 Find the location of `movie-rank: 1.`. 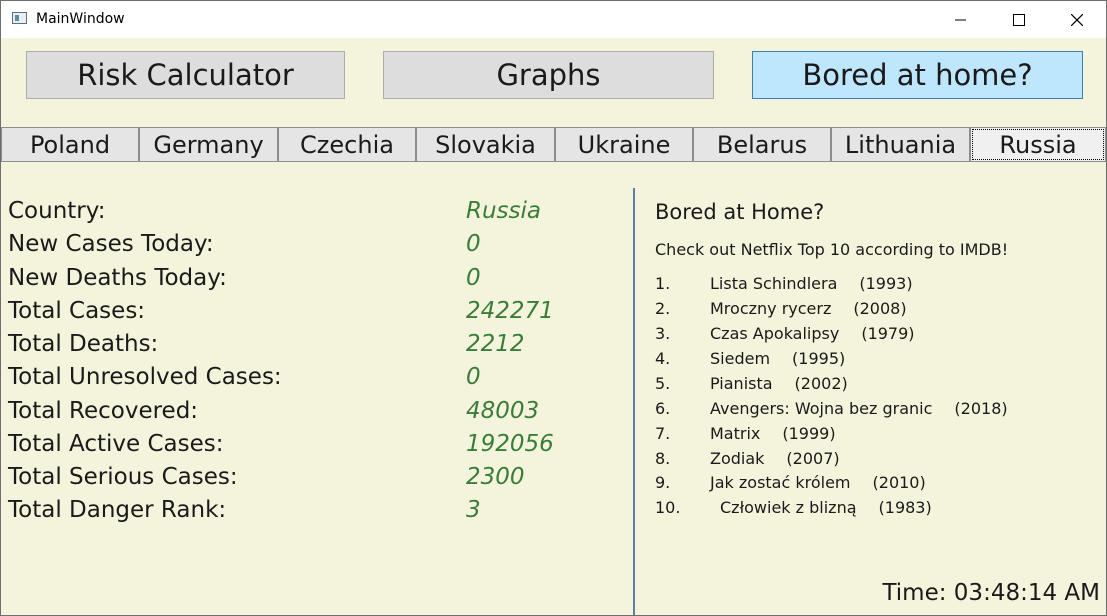

movie-rank: 1. is located at coordinates (663, 283).